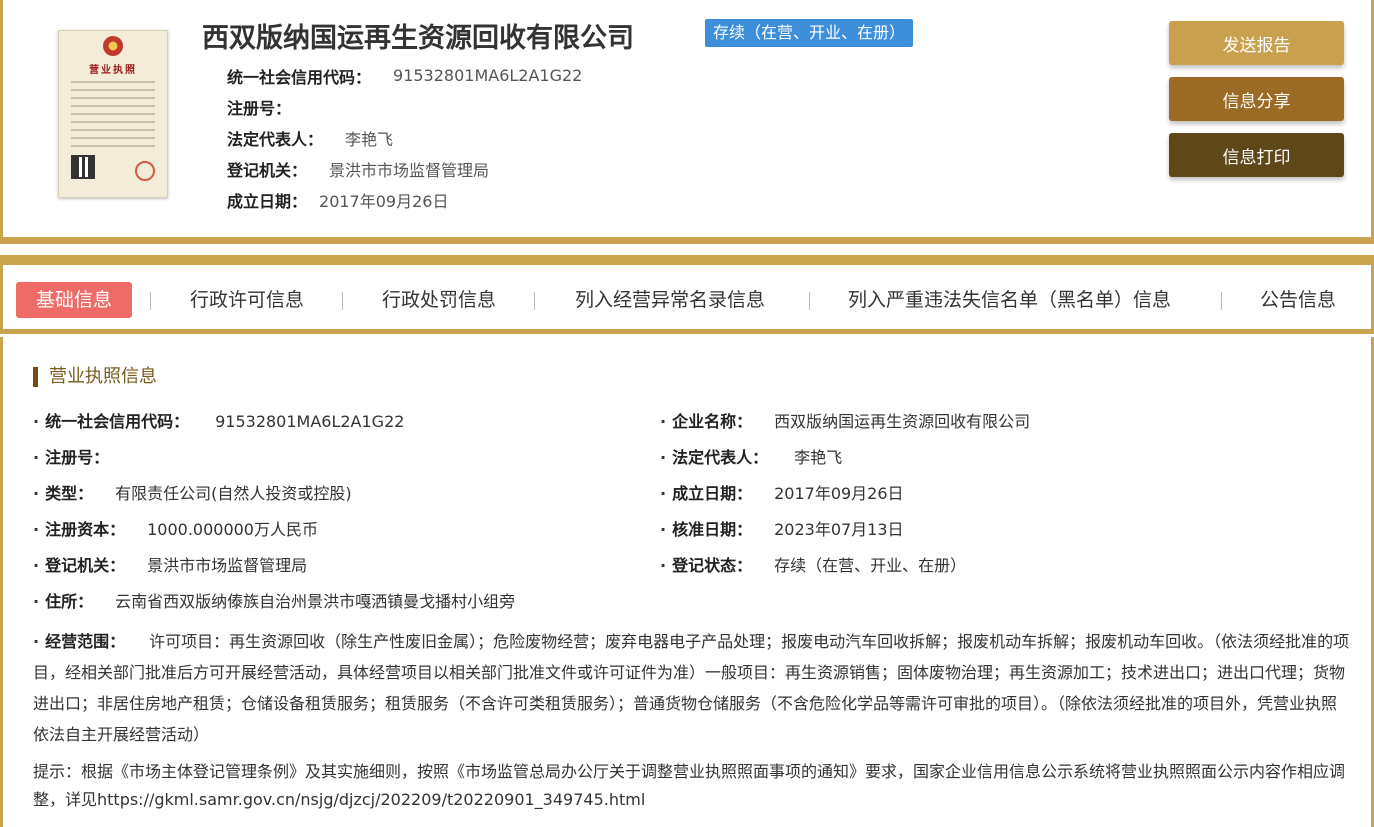 The image size is (1374, 827). I want to click on header-credit-code-value: 91532801MA6L2A1G22, so click(488, 75).